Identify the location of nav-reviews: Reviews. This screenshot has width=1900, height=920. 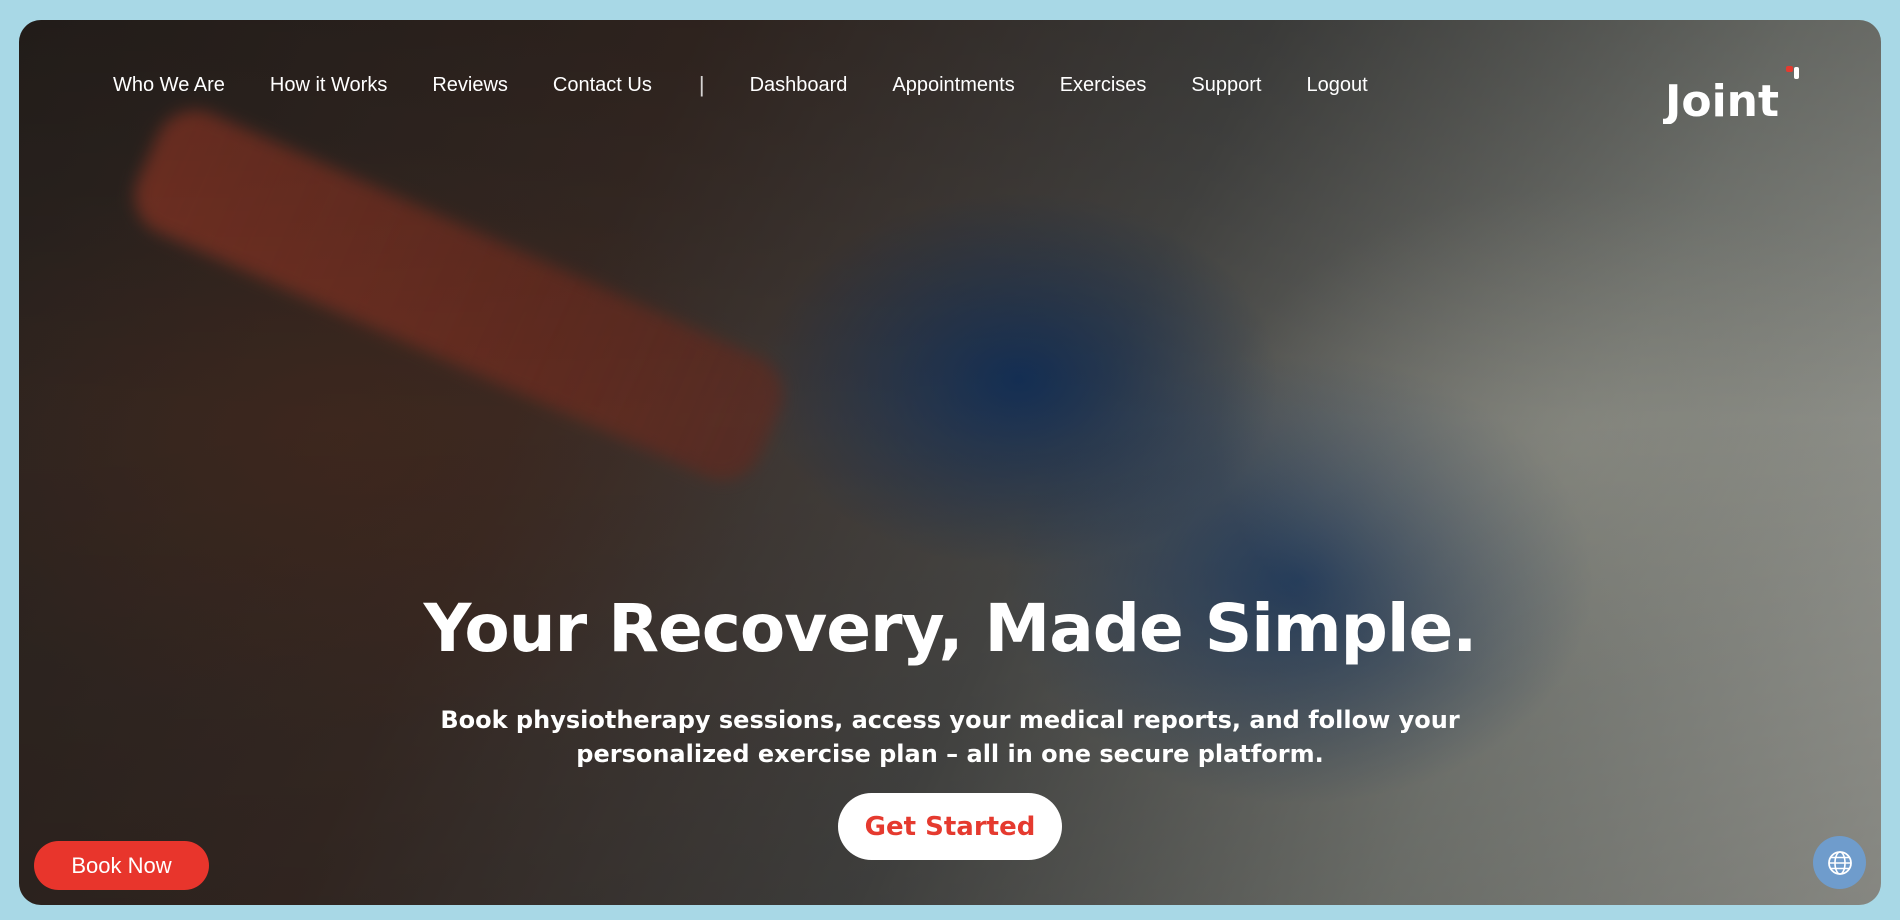
(470, 85).